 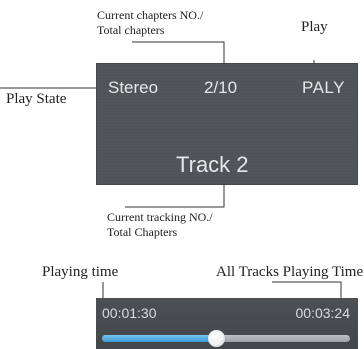 I want to click on playback-progress-panel: 00:01:30 00:03:24, so click(x=227, y=323).